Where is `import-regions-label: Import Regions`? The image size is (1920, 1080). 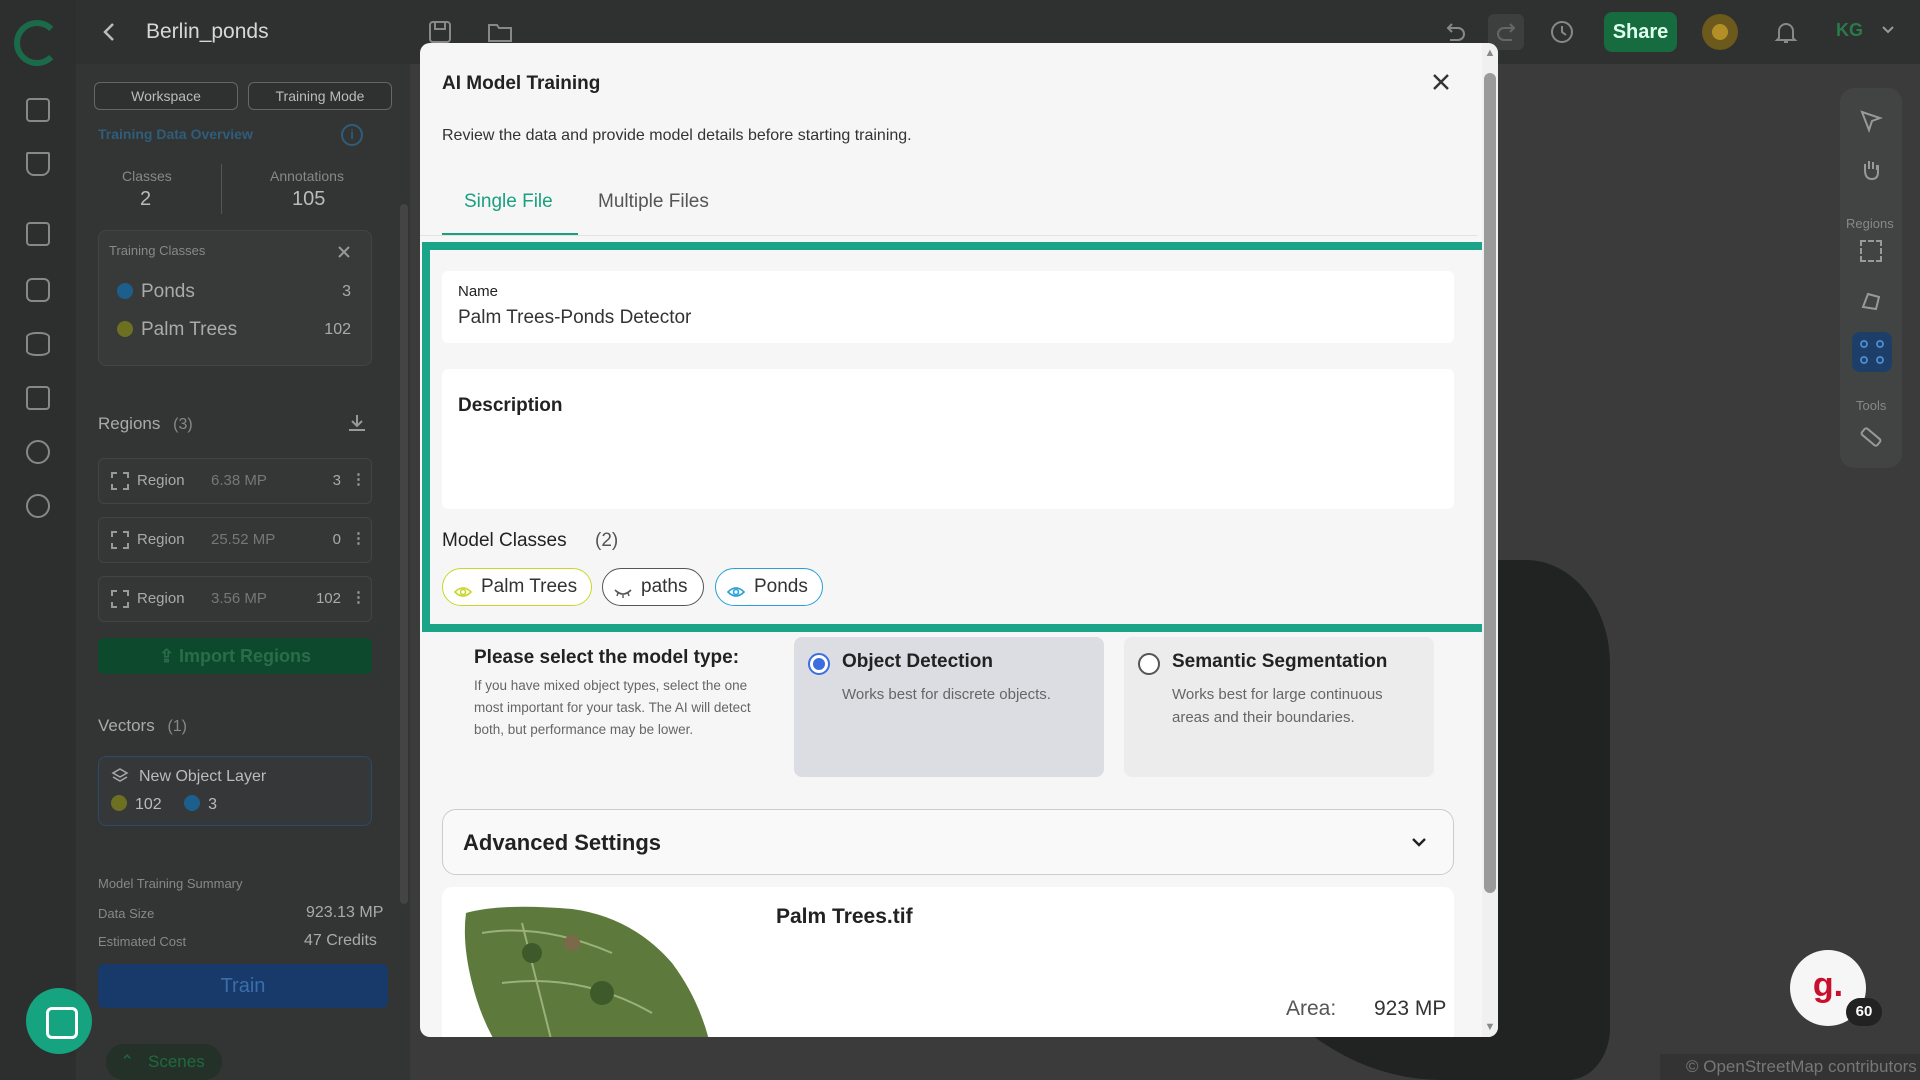 import-regions-label: Import Regions is located at coordinates (245, 656).